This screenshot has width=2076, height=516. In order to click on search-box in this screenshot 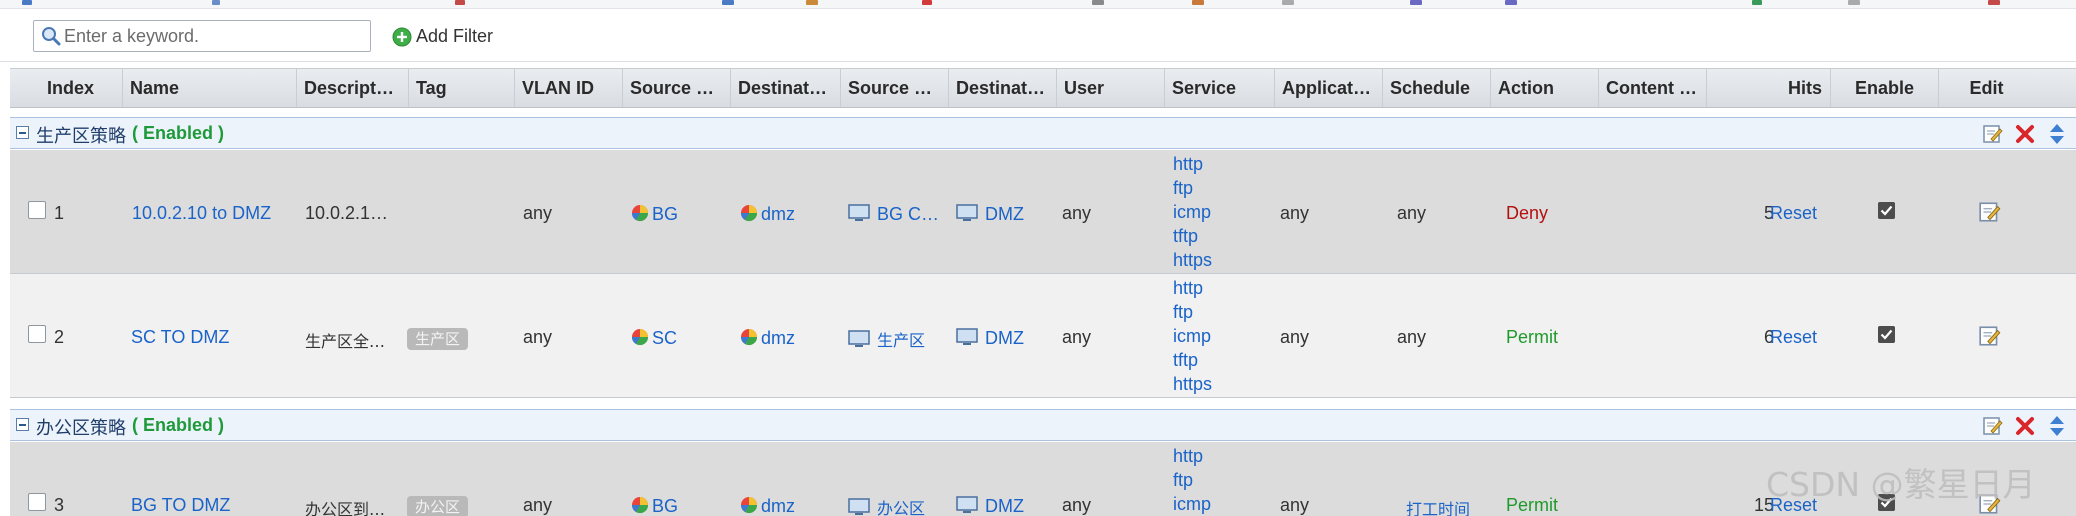, I will do `click(202, 36)`.